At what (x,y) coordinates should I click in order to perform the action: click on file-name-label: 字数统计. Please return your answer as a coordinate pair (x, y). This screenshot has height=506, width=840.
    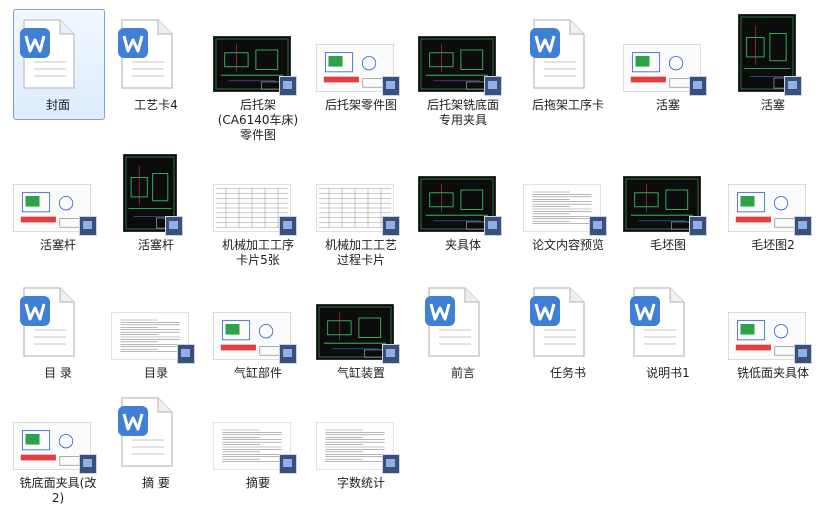
    Looking at the image, I should click on (360, 483).